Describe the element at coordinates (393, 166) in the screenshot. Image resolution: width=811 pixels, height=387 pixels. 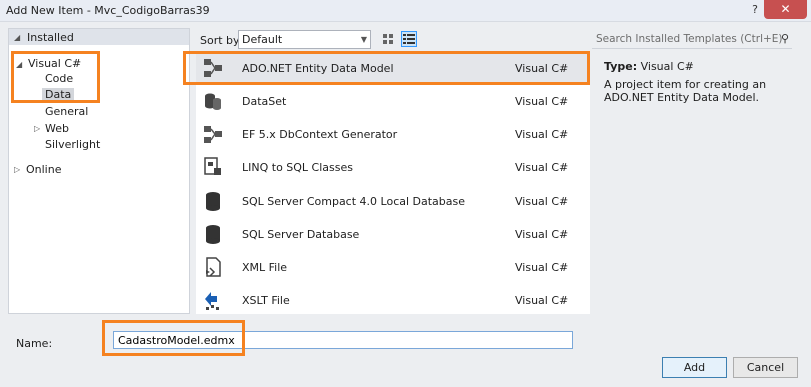
I see `template-row: LINQ to SQL Classes Visual C#` at that location.